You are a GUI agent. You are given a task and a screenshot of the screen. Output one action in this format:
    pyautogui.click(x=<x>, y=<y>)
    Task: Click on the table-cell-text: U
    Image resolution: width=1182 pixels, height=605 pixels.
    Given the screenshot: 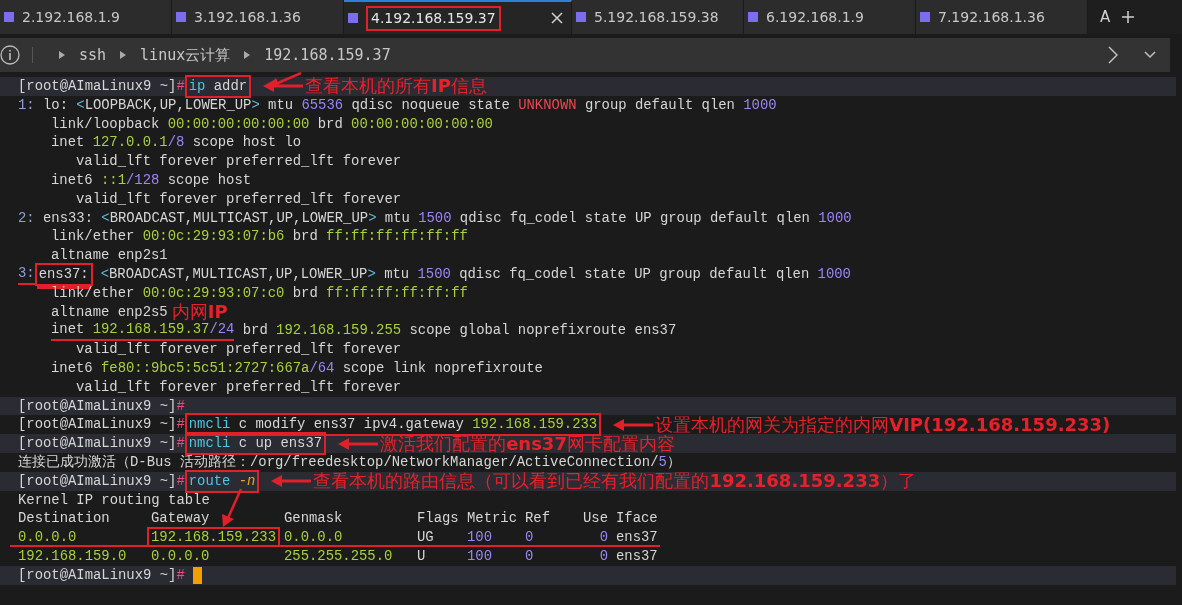 What is the action you would take?
    pyautogui.click(x=422, y=556)
    